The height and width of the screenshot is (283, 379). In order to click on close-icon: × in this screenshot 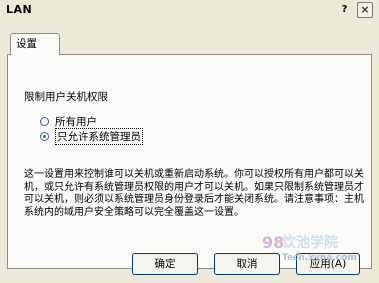, I will do `click(365, 10)`.